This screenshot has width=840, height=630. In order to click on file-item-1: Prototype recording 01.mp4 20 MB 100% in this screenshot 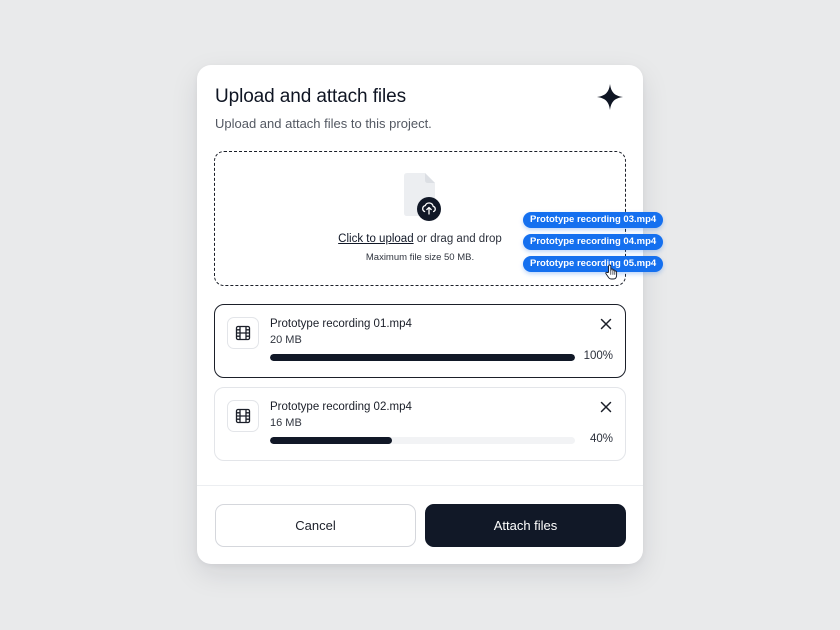, I will do `click(420, 341)`.